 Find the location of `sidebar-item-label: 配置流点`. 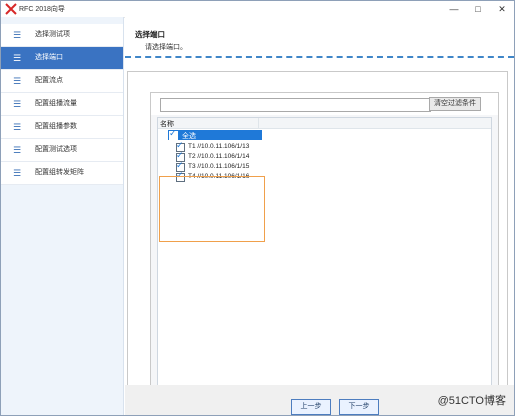

sidebar-item-label: 配置流点 is located at coordinates (49, 80).